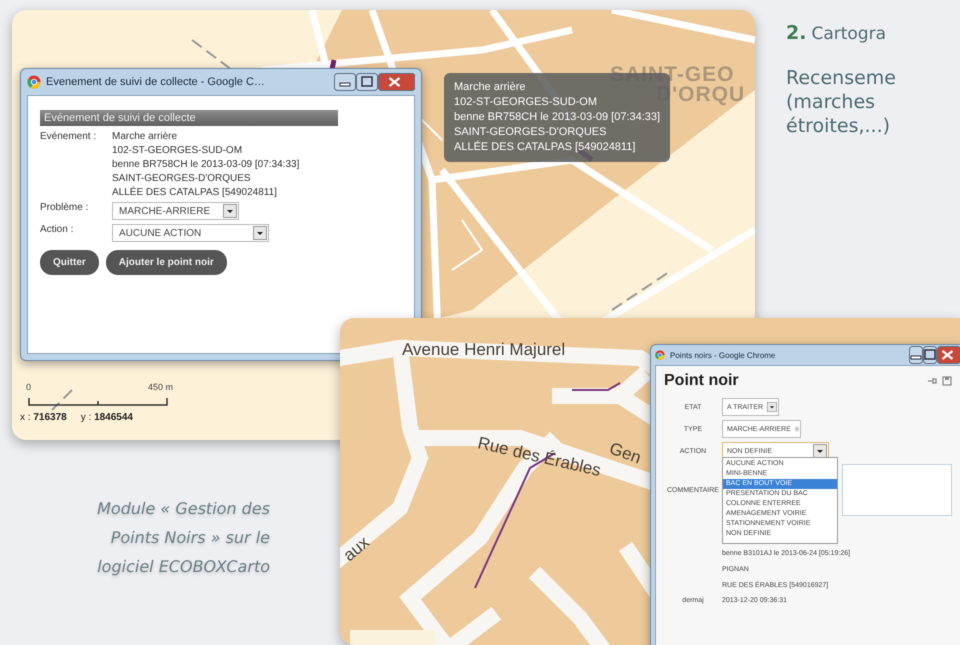 The image size is (960, 645). I want to click on dropdown: AUCUNE ACTION, so click(190, 233).